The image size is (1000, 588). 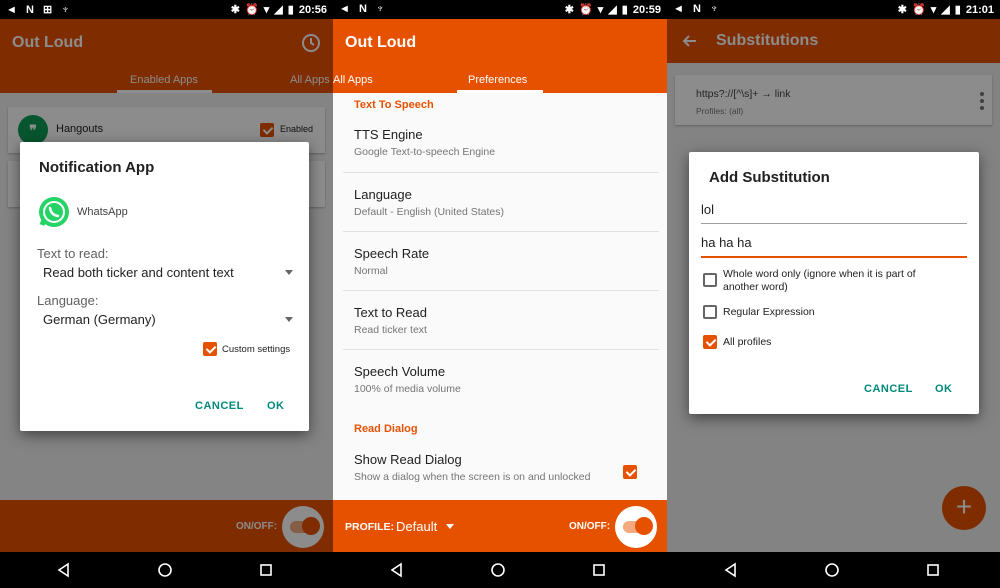 I want to click on find-input-underline, so click(x=834, y=223).